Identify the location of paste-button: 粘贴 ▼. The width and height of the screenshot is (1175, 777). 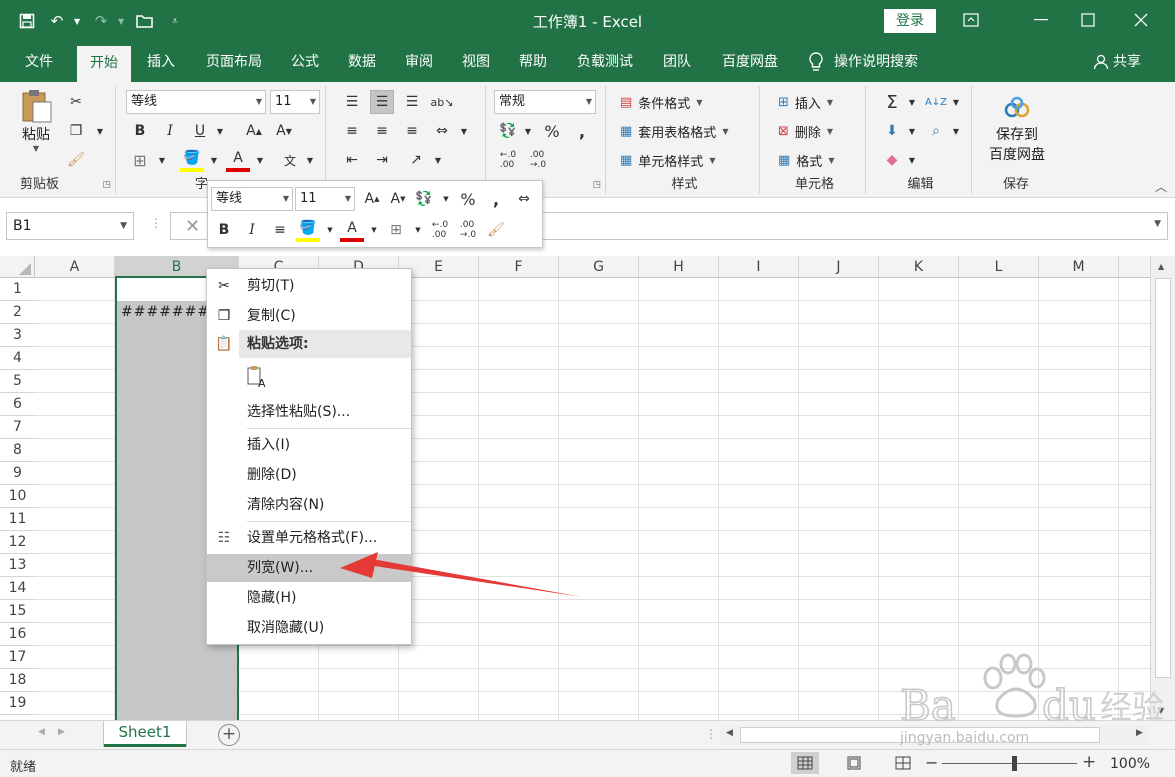
(36, 120).